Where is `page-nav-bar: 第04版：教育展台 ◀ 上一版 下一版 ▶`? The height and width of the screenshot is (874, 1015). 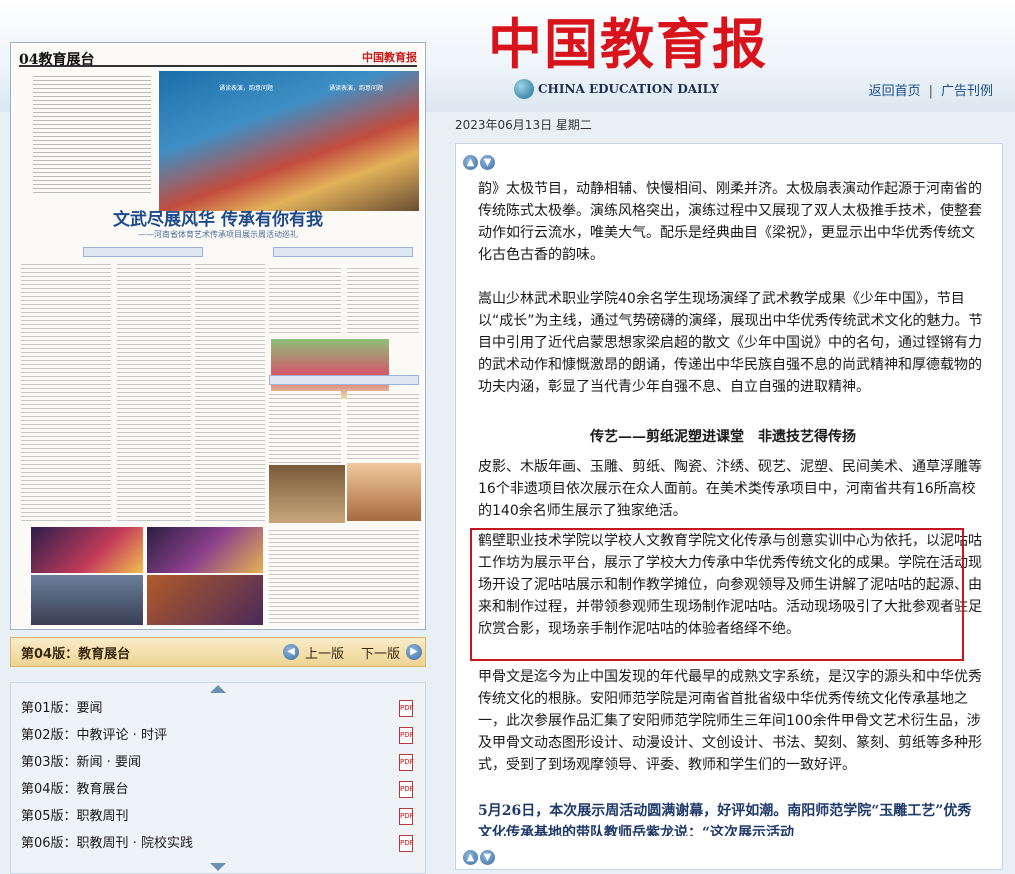
page-nav-bar: 第04版：教育展台 ◀ 上一版 下一版 ▶ is located at coordinates (218, 652).